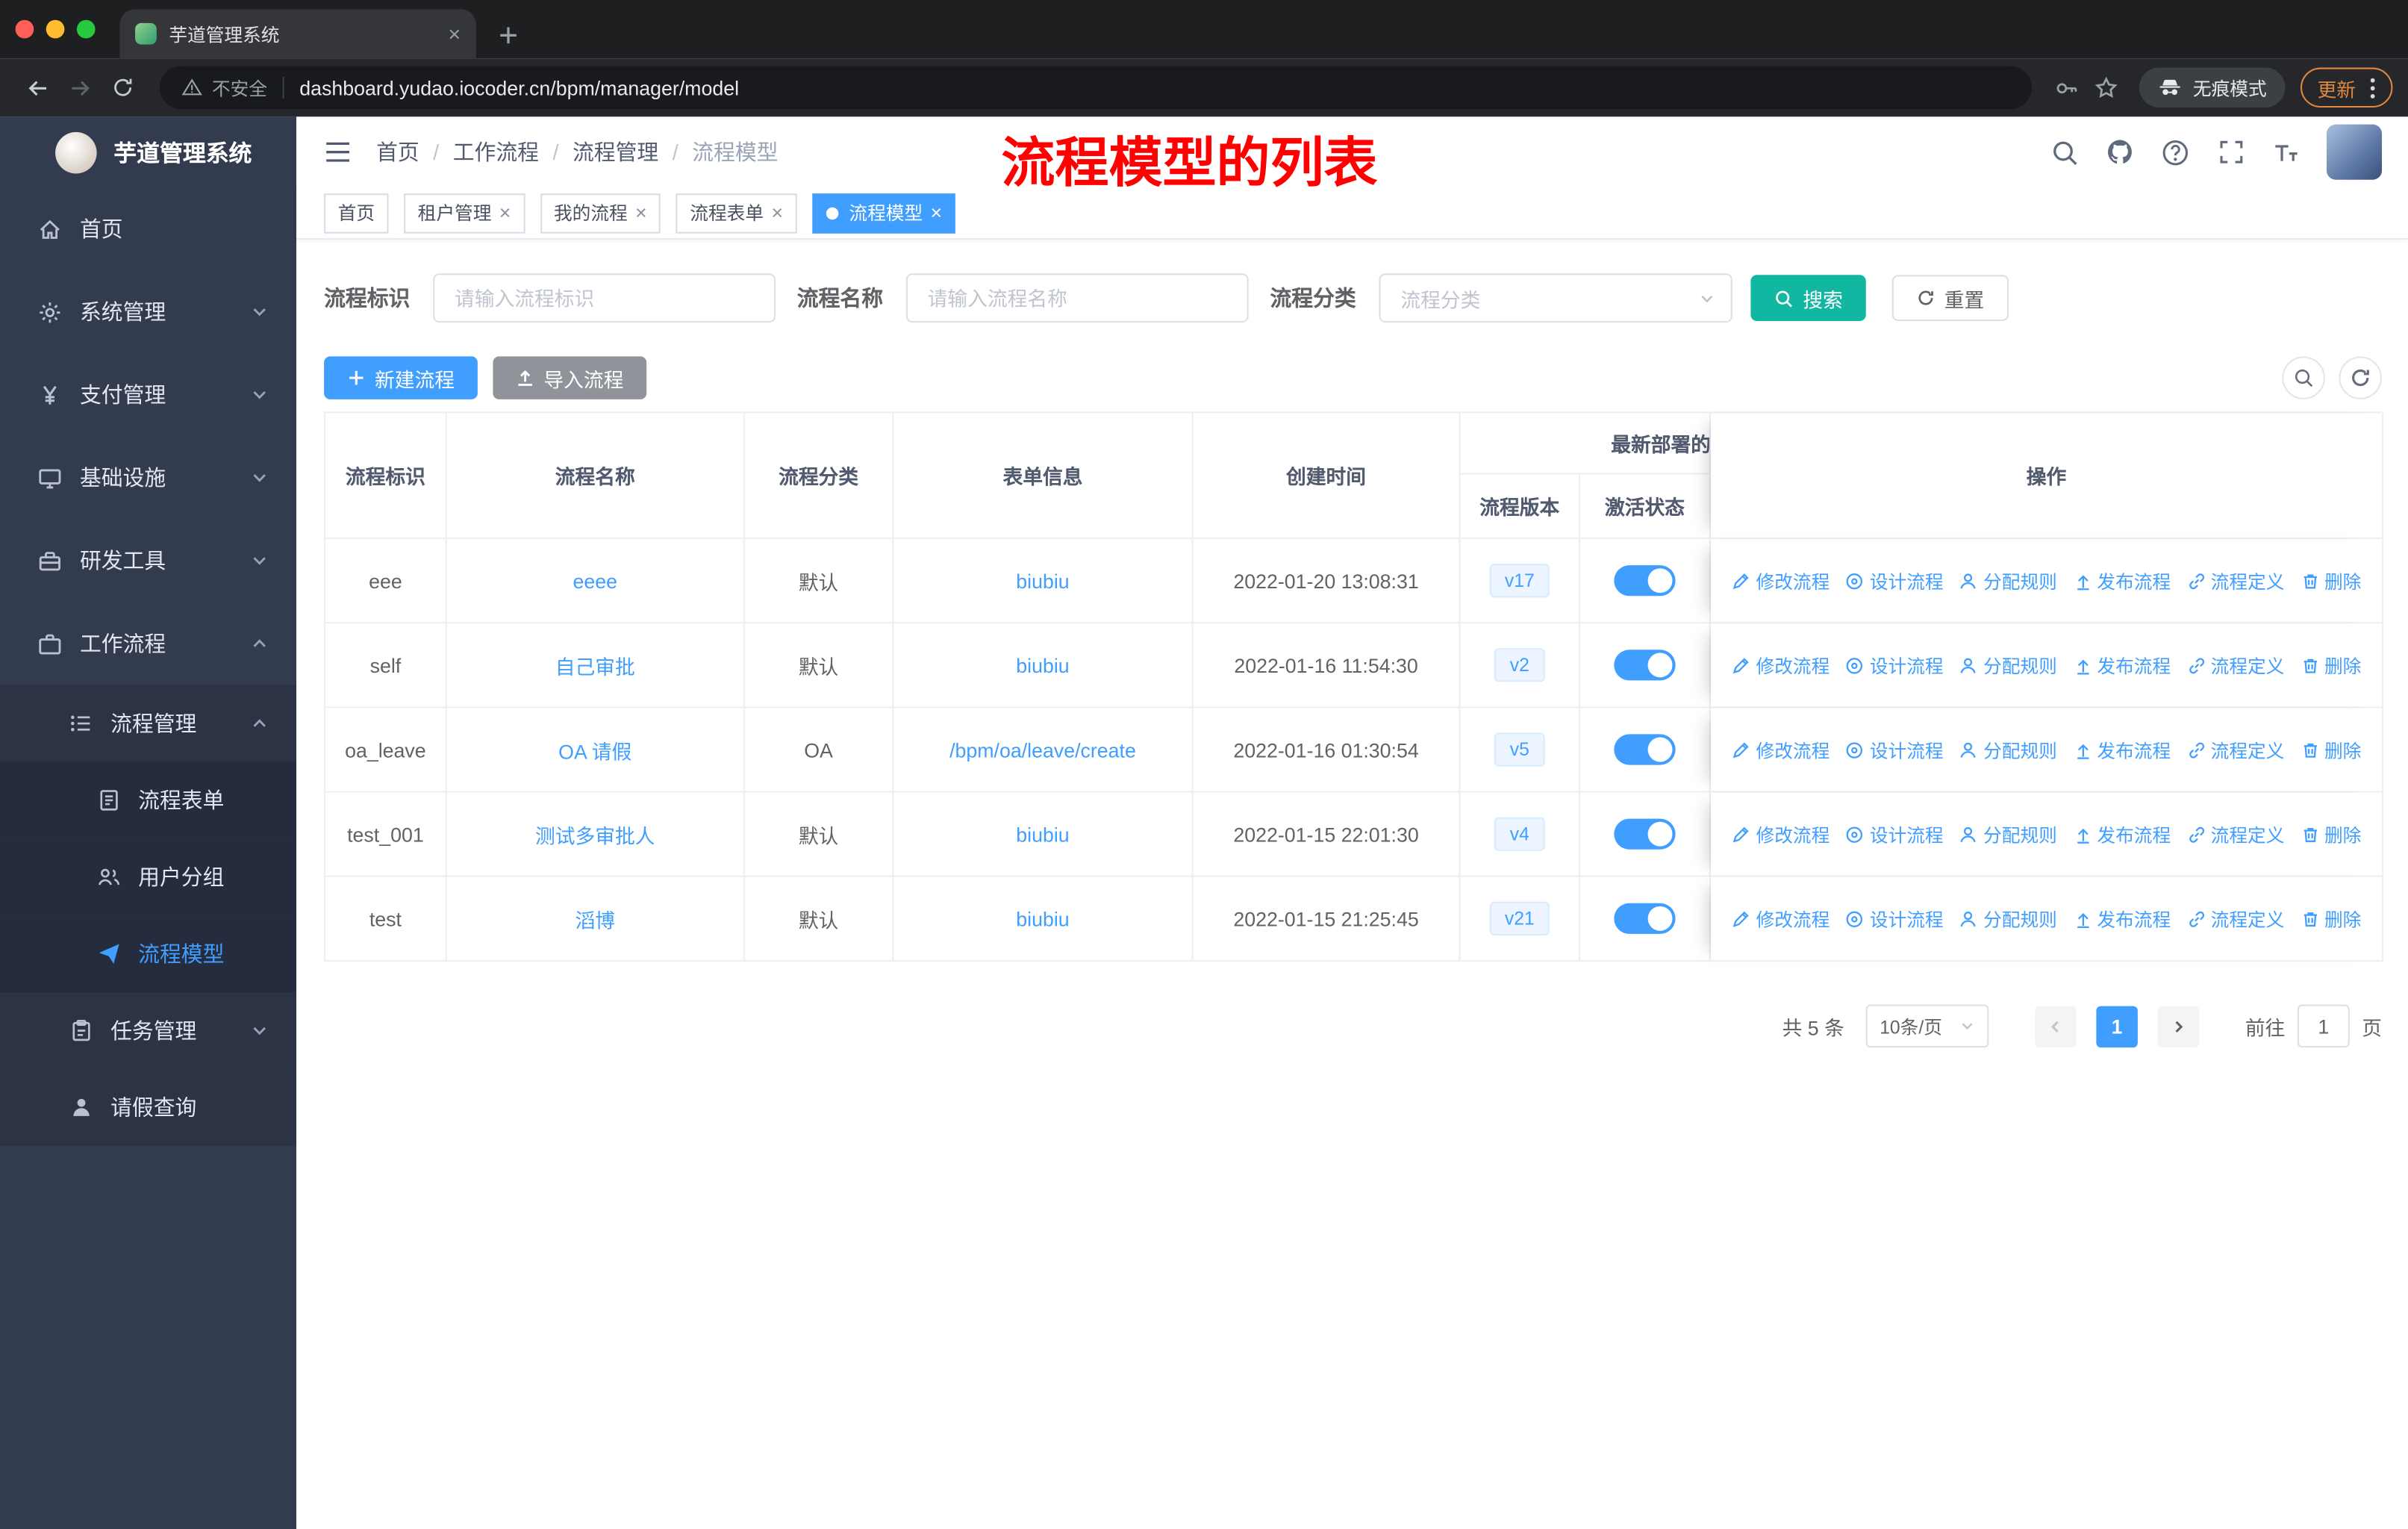 Image resolution: width=2408 pixels, height=1529 pixels. I want to click on page-number-button: 1, so click(2117, 1026).